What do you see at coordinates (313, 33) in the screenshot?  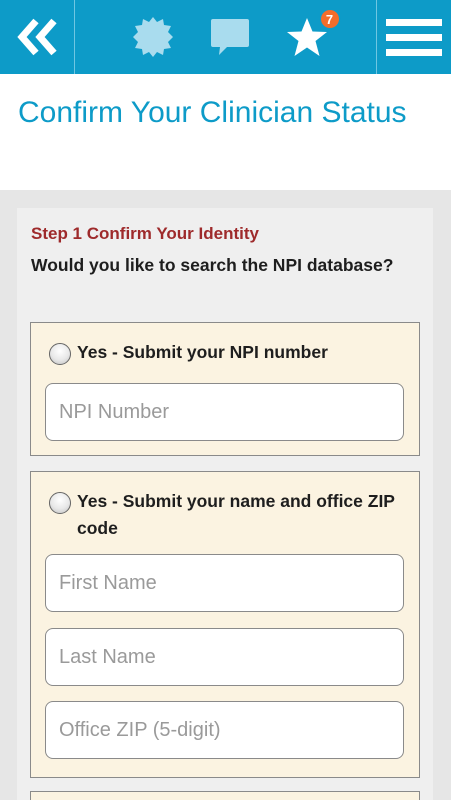 I see `star-icon: 7` at bounding box center [313, 33].